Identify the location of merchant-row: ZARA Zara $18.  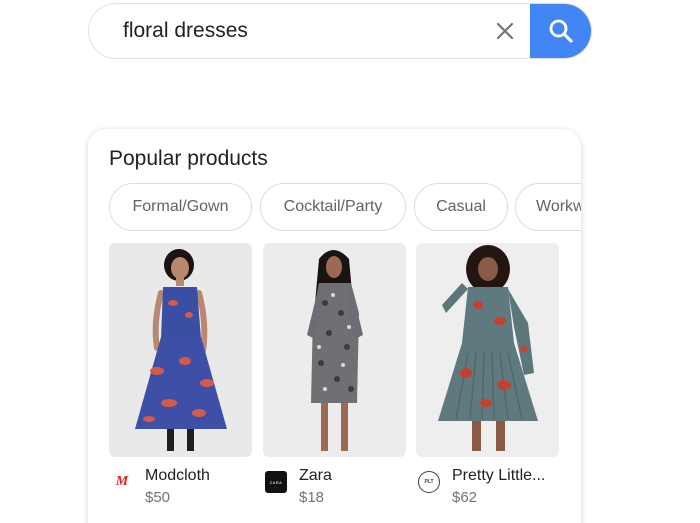
(334, 482).